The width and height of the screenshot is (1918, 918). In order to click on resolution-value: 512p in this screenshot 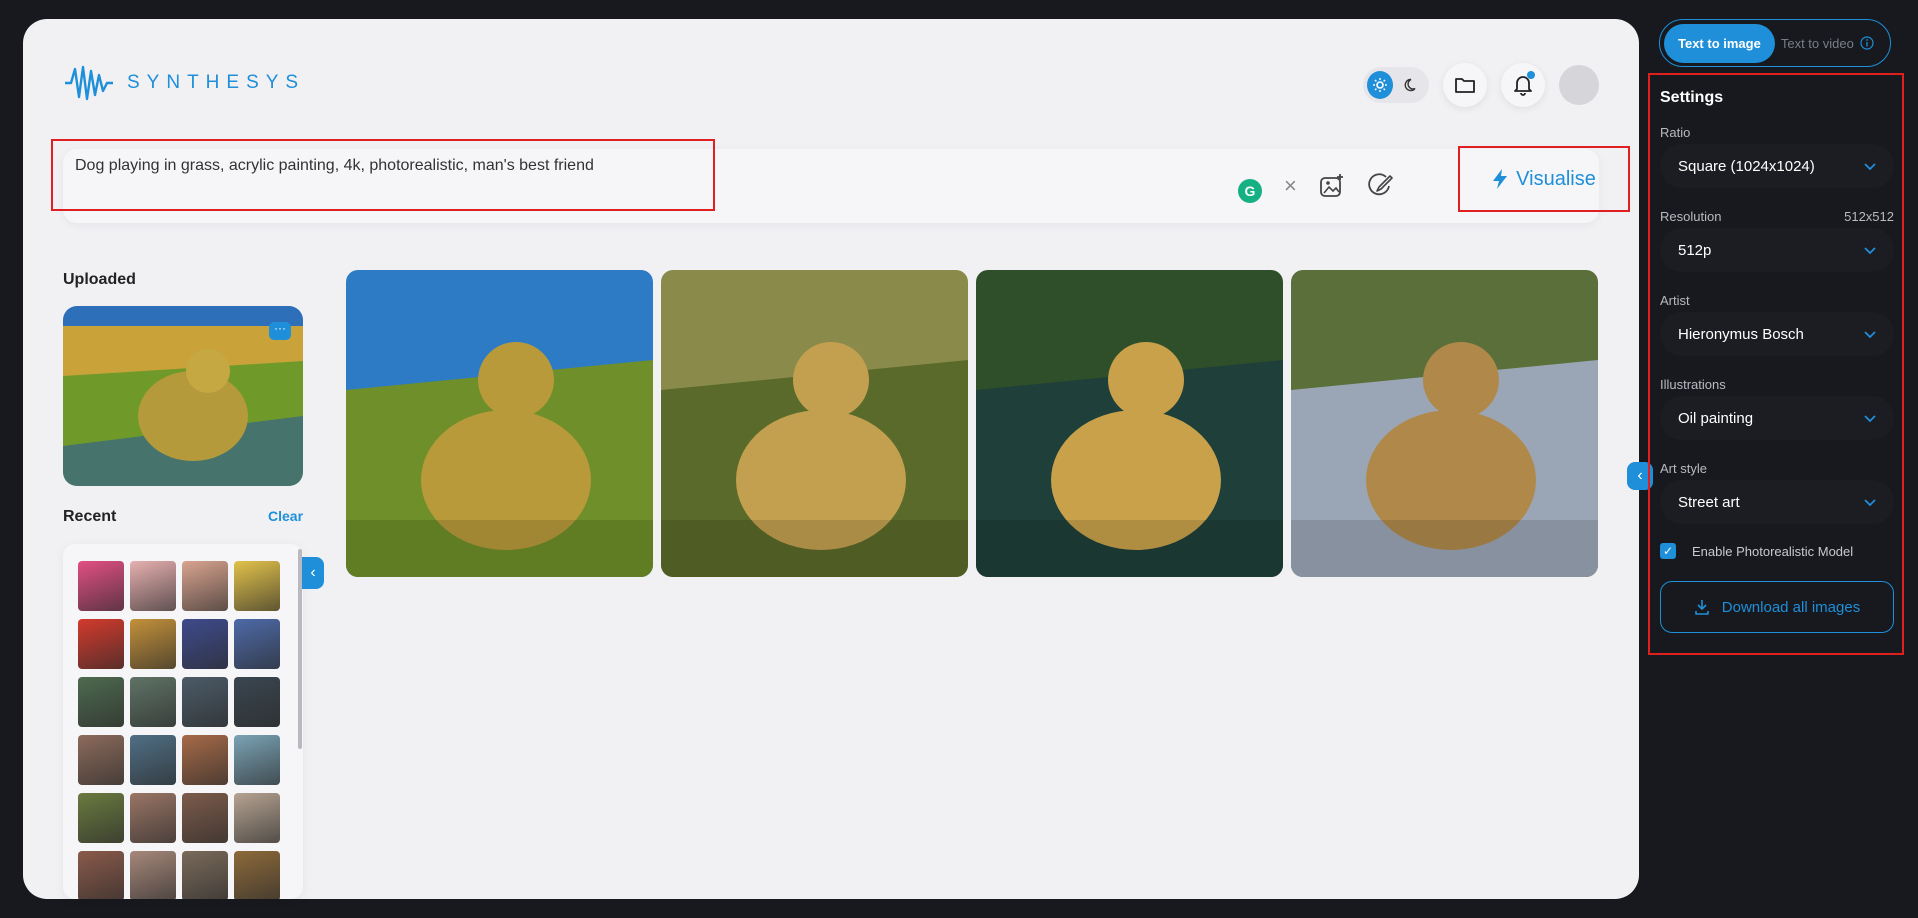, I will do `click(1695, 250)`.